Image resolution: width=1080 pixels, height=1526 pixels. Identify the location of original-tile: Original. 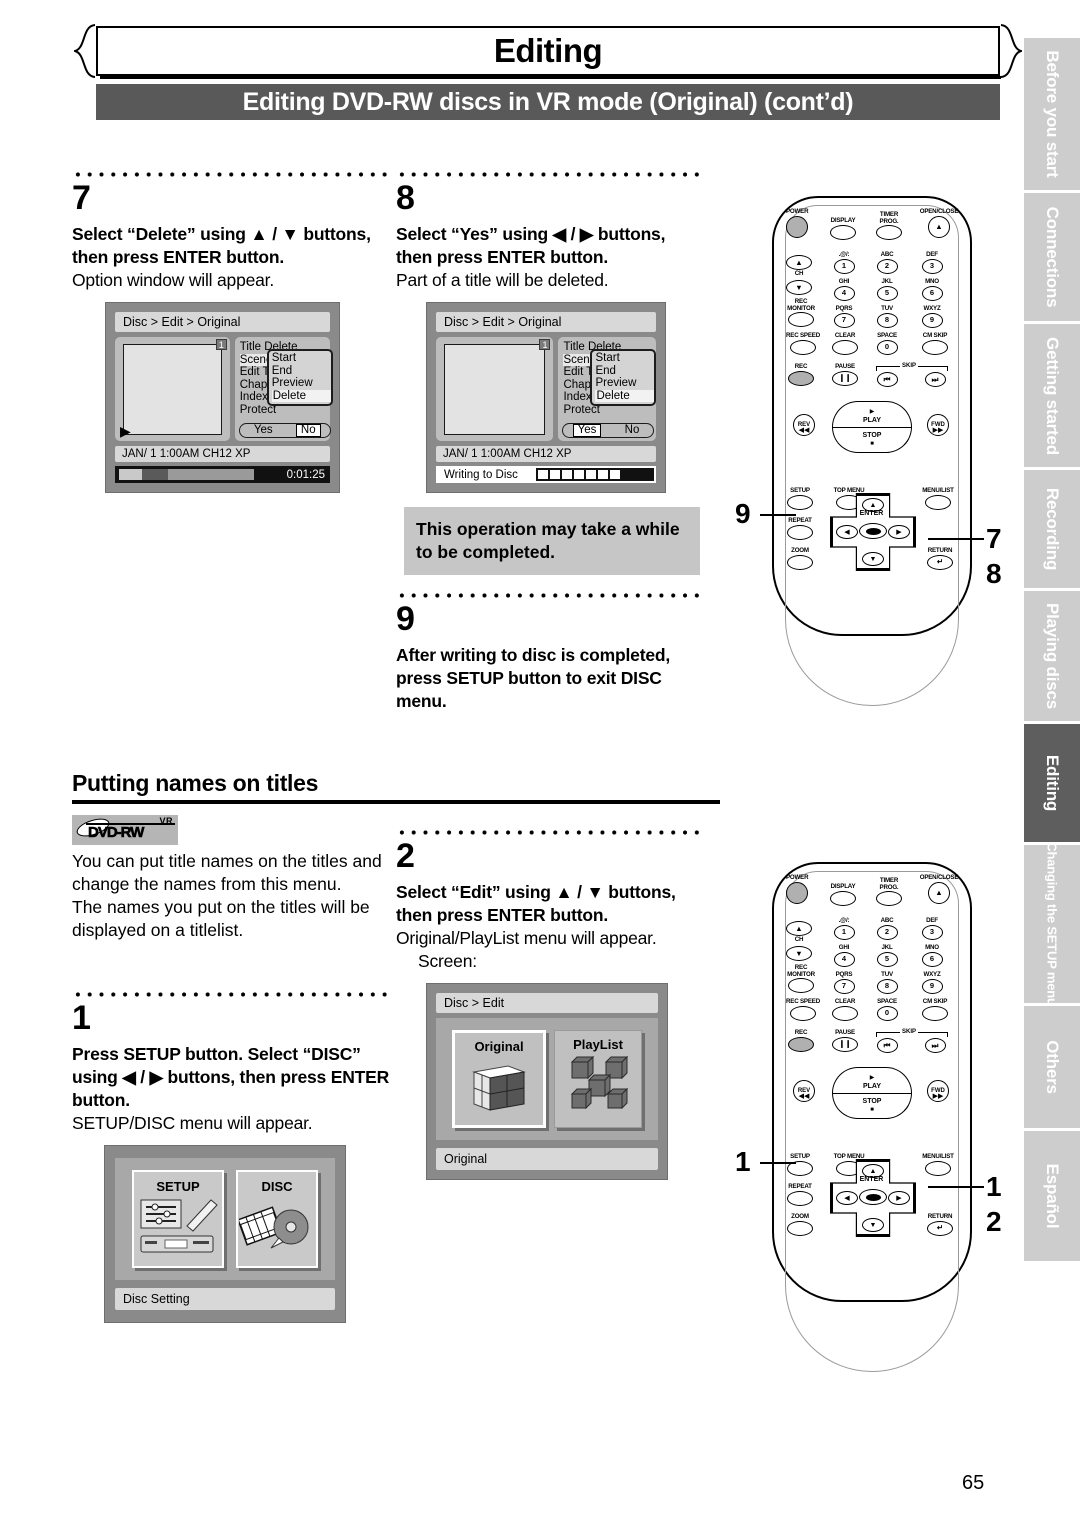
(499, 1079).